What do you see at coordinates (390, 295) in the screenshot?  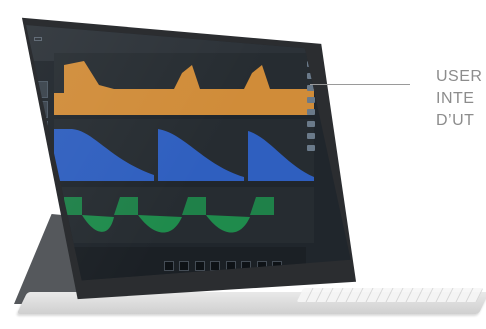 I see `keyboard-keys` at bounding box center [390, 295].